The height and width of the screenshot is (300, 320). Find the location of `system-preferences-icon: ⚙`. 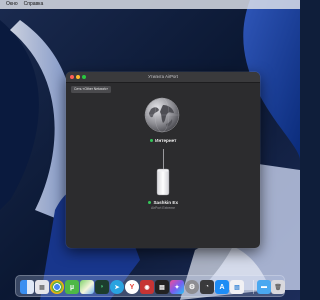

system-preferences-icon: ⚙ is located at coordinates (192, 287).